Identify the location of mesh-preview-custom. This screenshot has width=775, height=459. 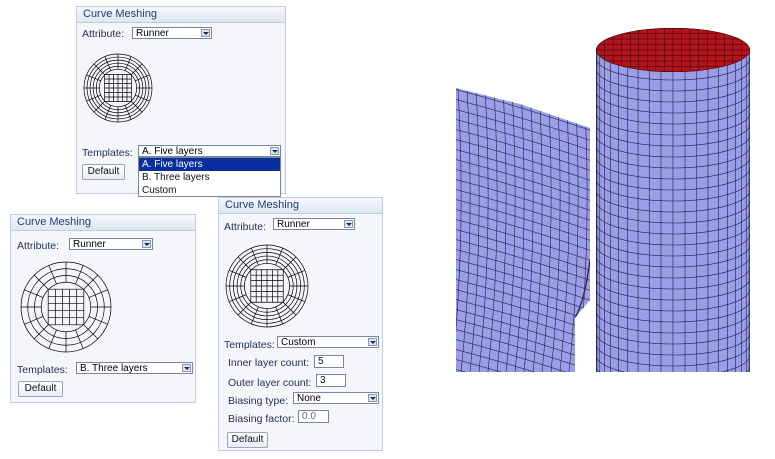
(267, 286).